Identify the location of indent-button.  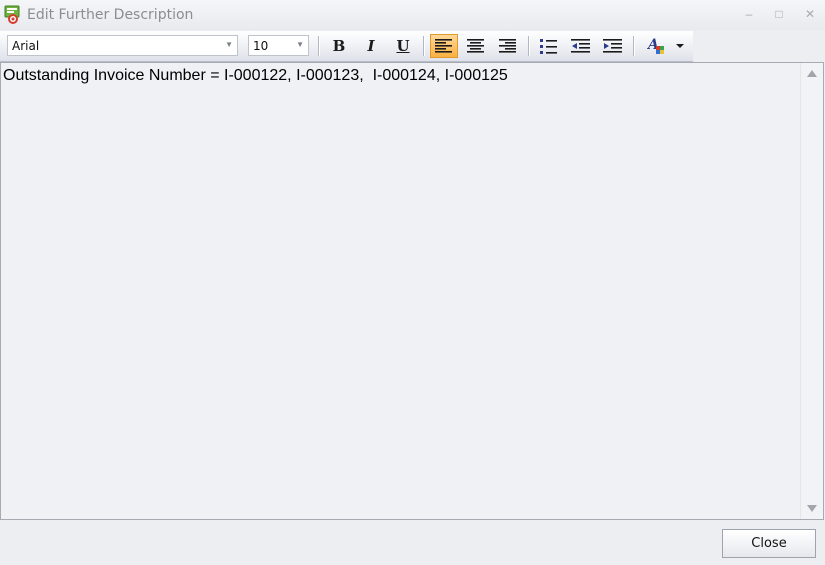
(613, 46).